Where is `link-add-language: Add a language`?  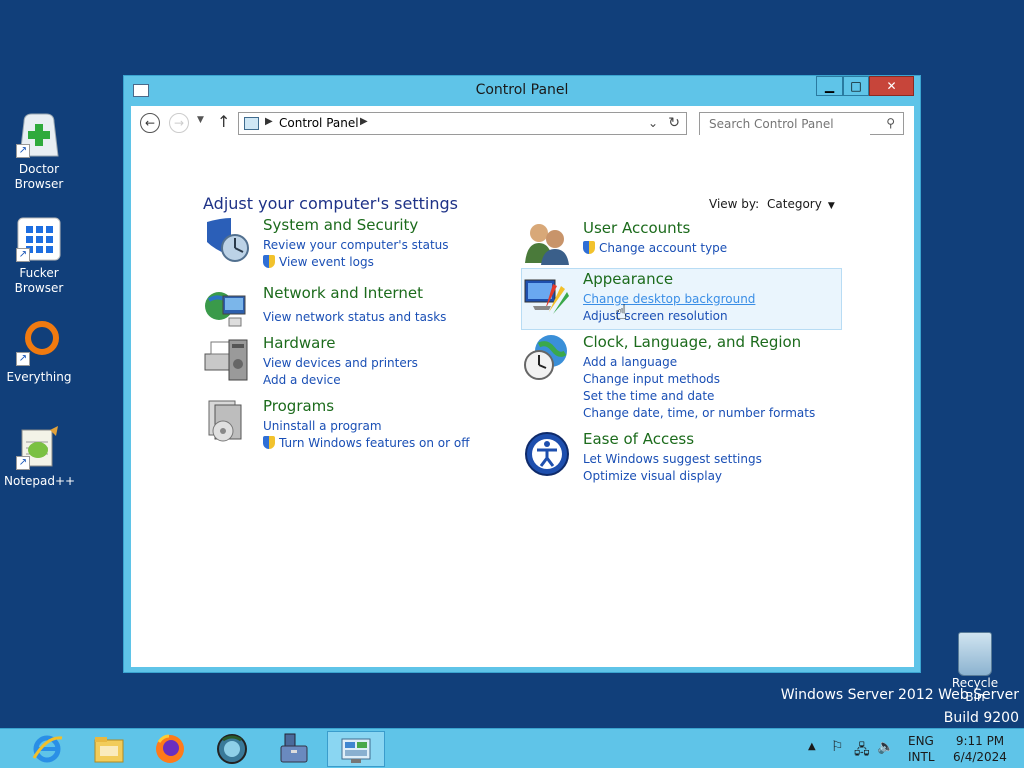 link-add-language: Add a language is located at coordinates (699, 362).